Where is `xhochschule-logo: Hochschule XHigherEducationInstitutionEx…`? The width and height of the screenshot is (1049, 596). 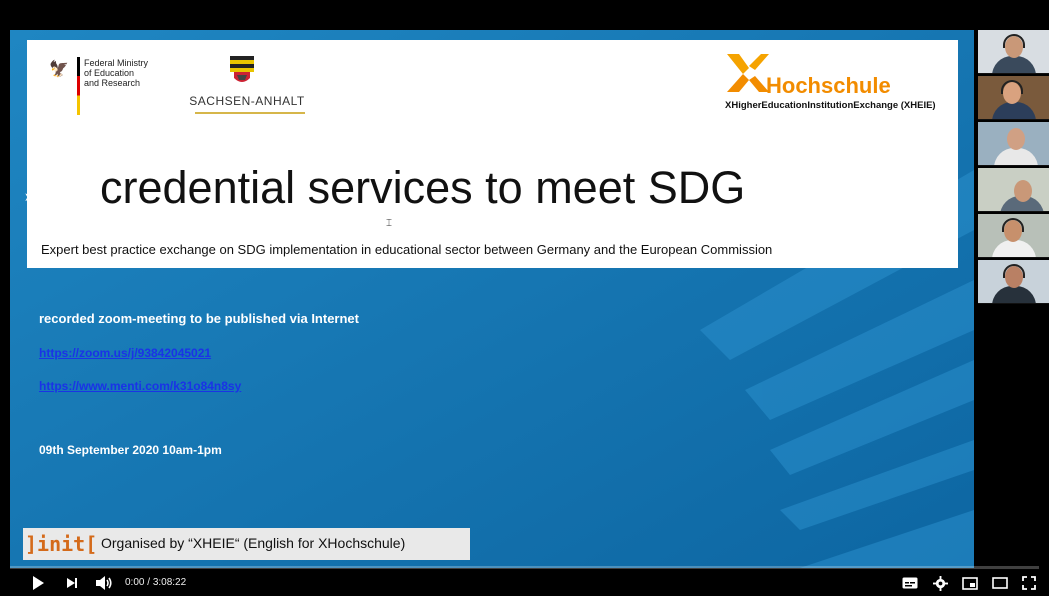
xhochschule-logo: Hochschule XHigherEducationInstitutionEx… is located at coordinates (840, 87).